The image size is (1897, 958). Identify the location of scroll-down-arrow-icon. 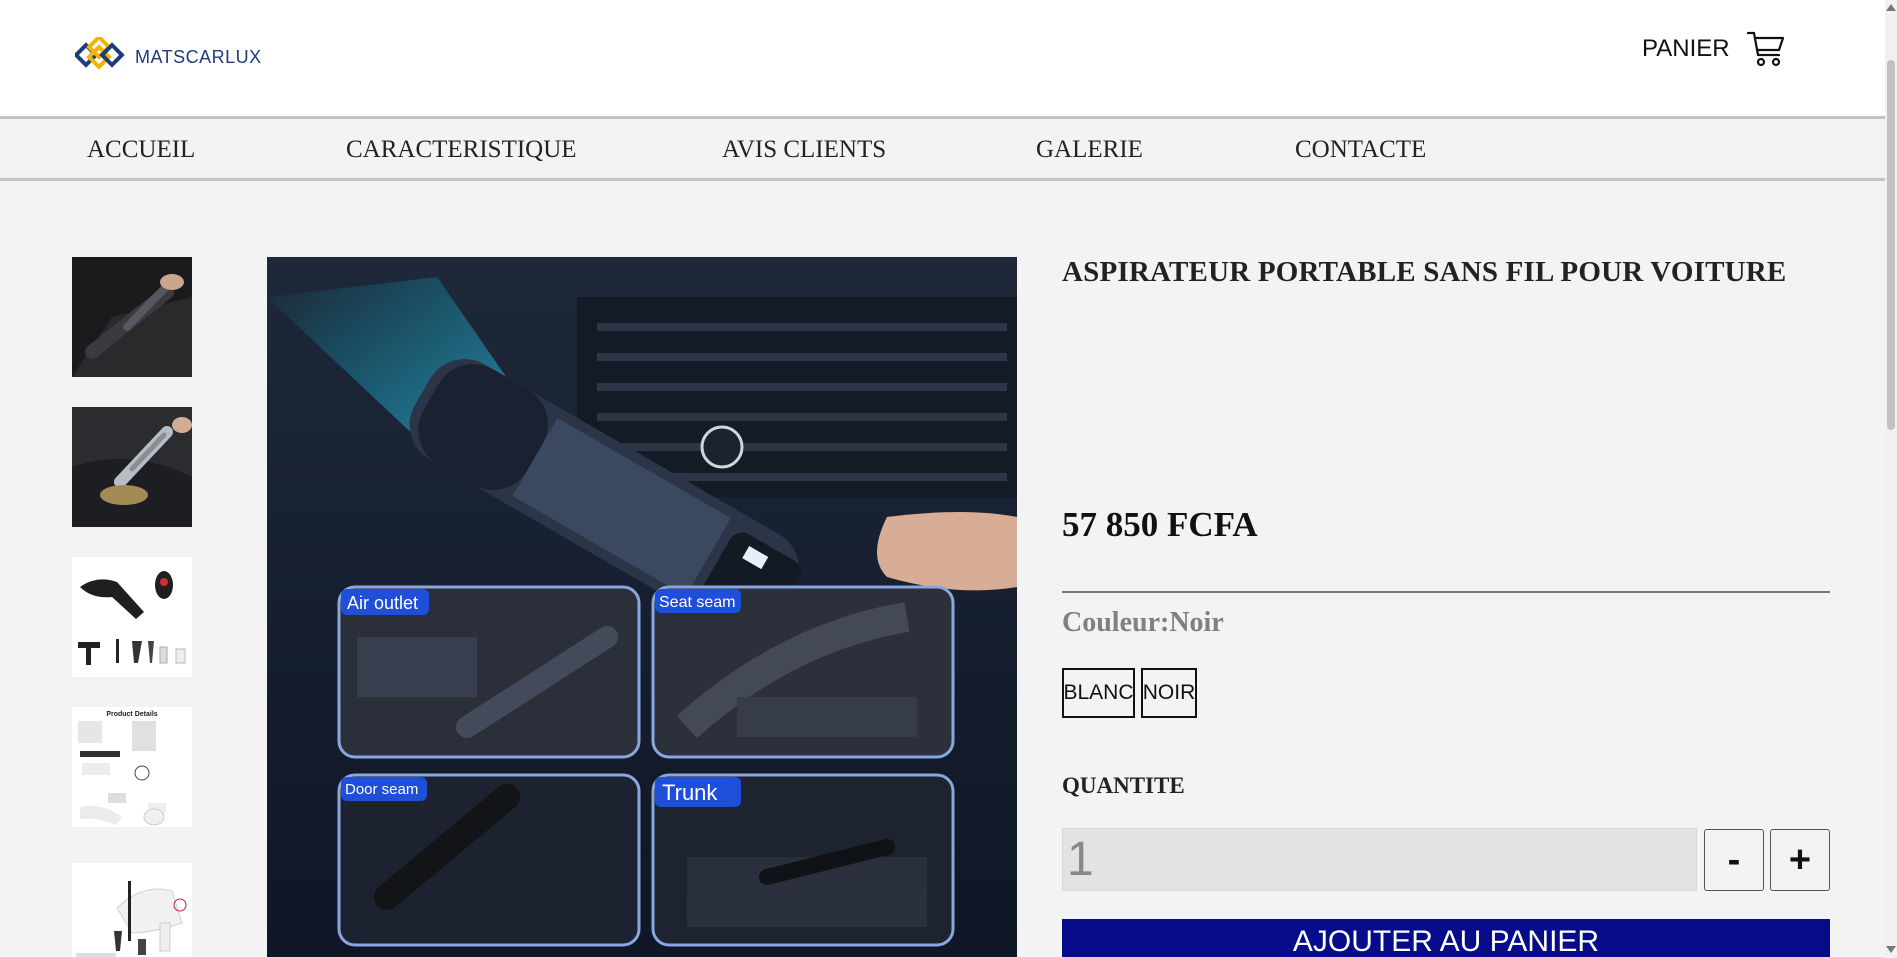
(1891, 949).